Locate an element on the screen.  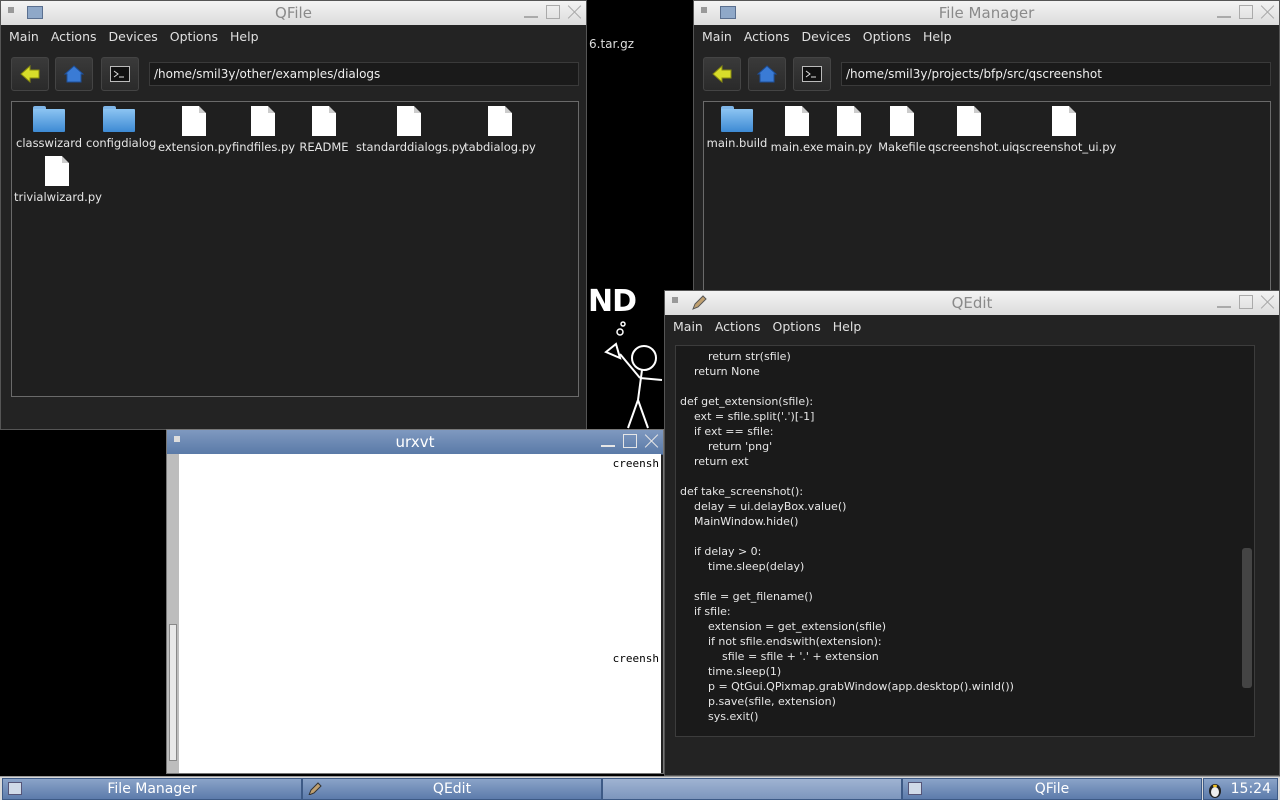
window-title: QFile is located at coordinates (293, 13).